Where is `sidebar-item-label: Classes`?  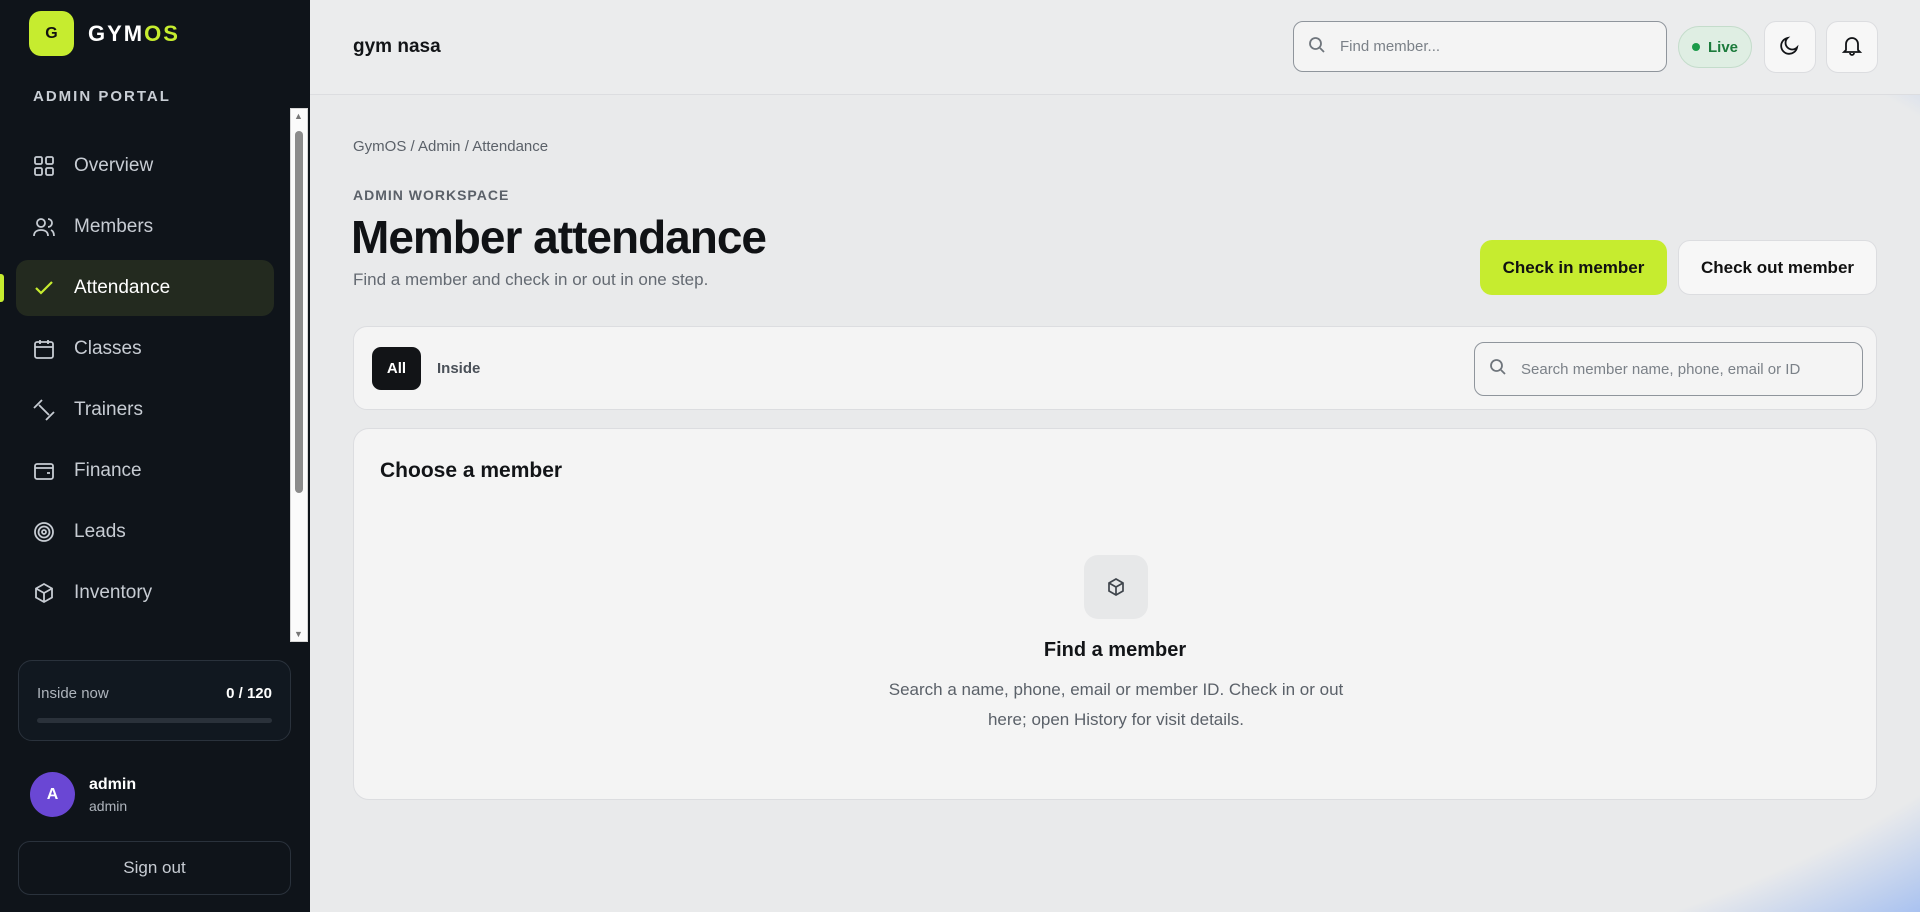 sidebar-item-label: Classes is located at coordinates (108, 348).